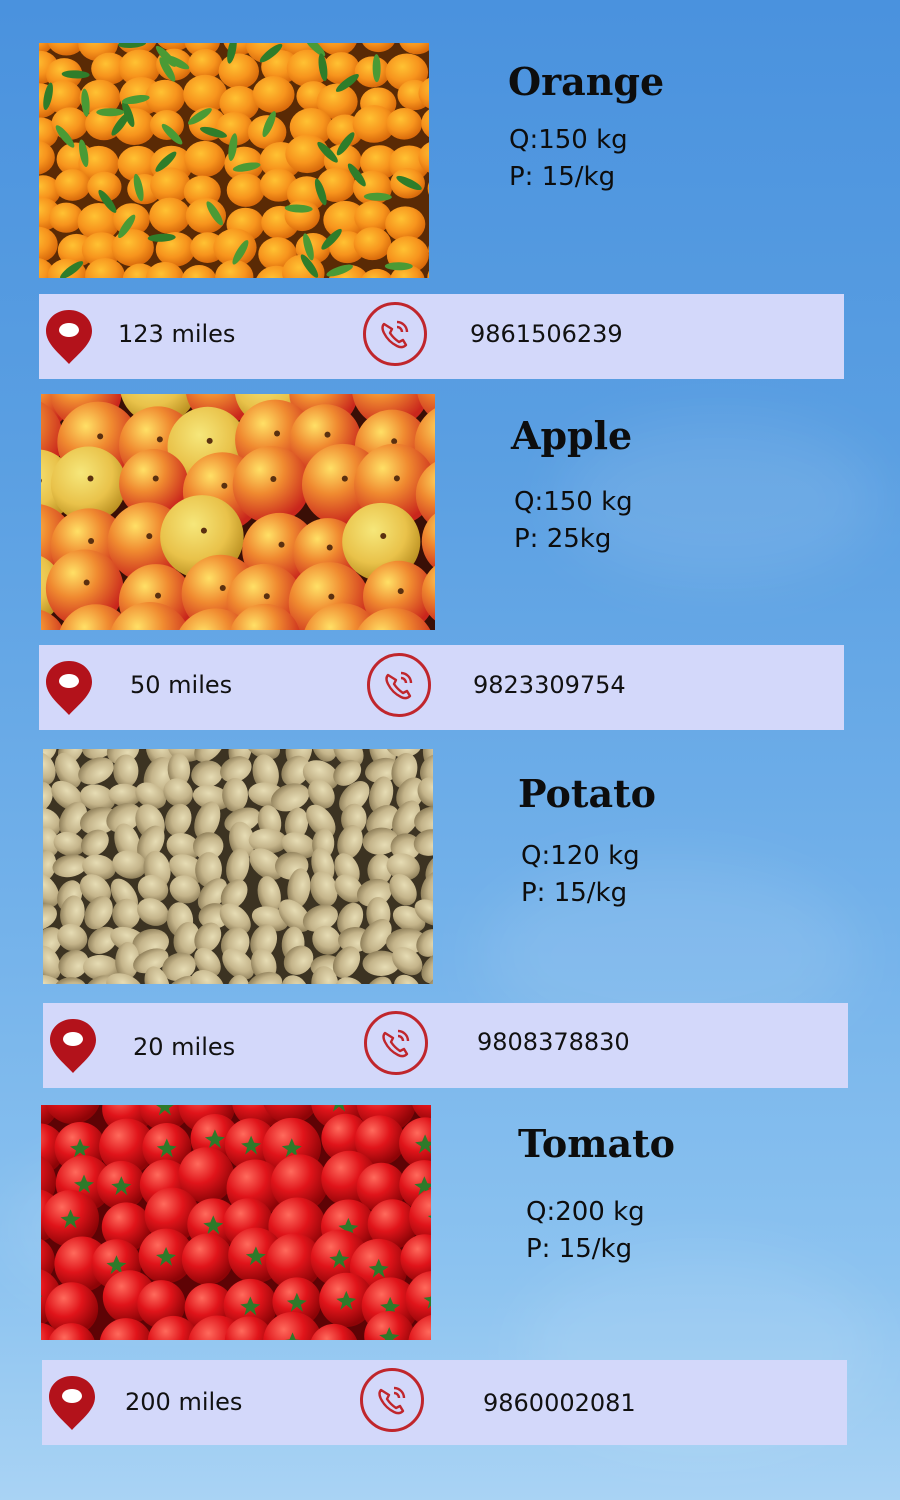 This screenshot has height=1500, width=900. I want to click on orange-fruit-group, so click(234, 160).